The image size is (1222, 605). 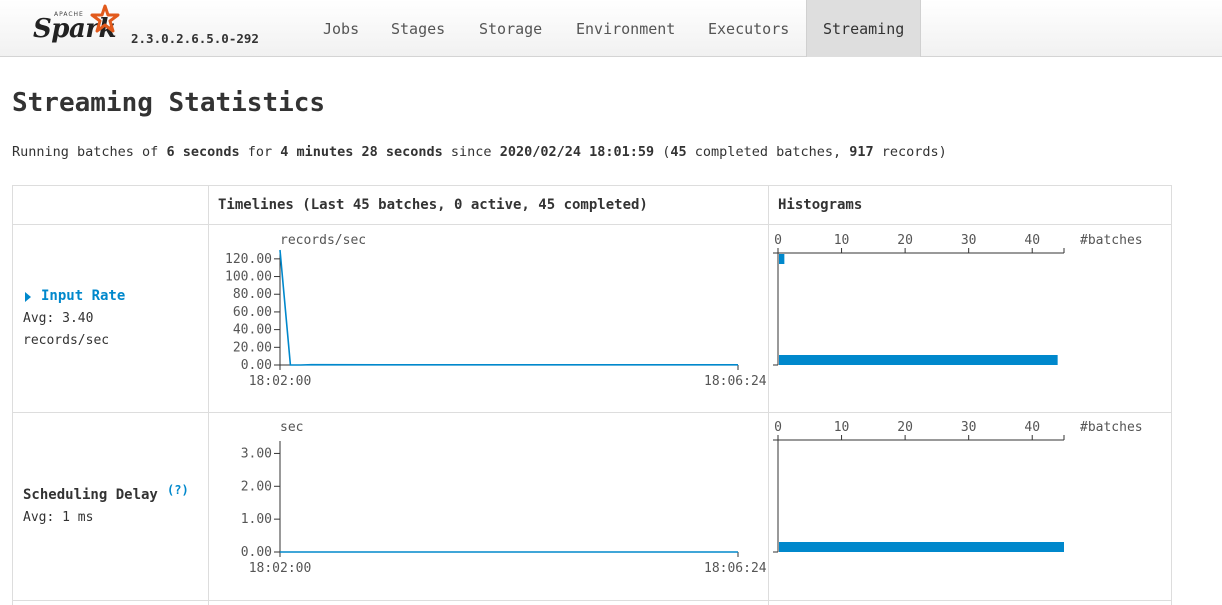 What do you see at coordinates (471, 152) in the screenshot?
I see `summary-text: since` at bounding box center [471, 152].